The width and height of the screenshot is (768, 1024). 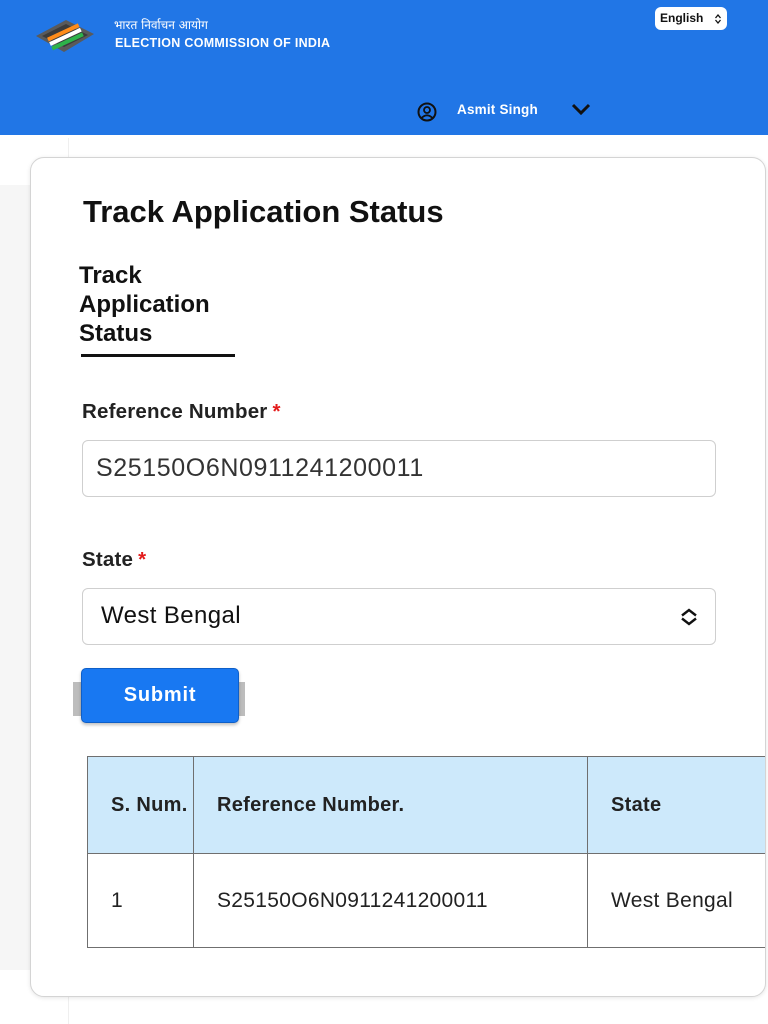 I want to click on column-header-state: State, so click(x=676, y=805).